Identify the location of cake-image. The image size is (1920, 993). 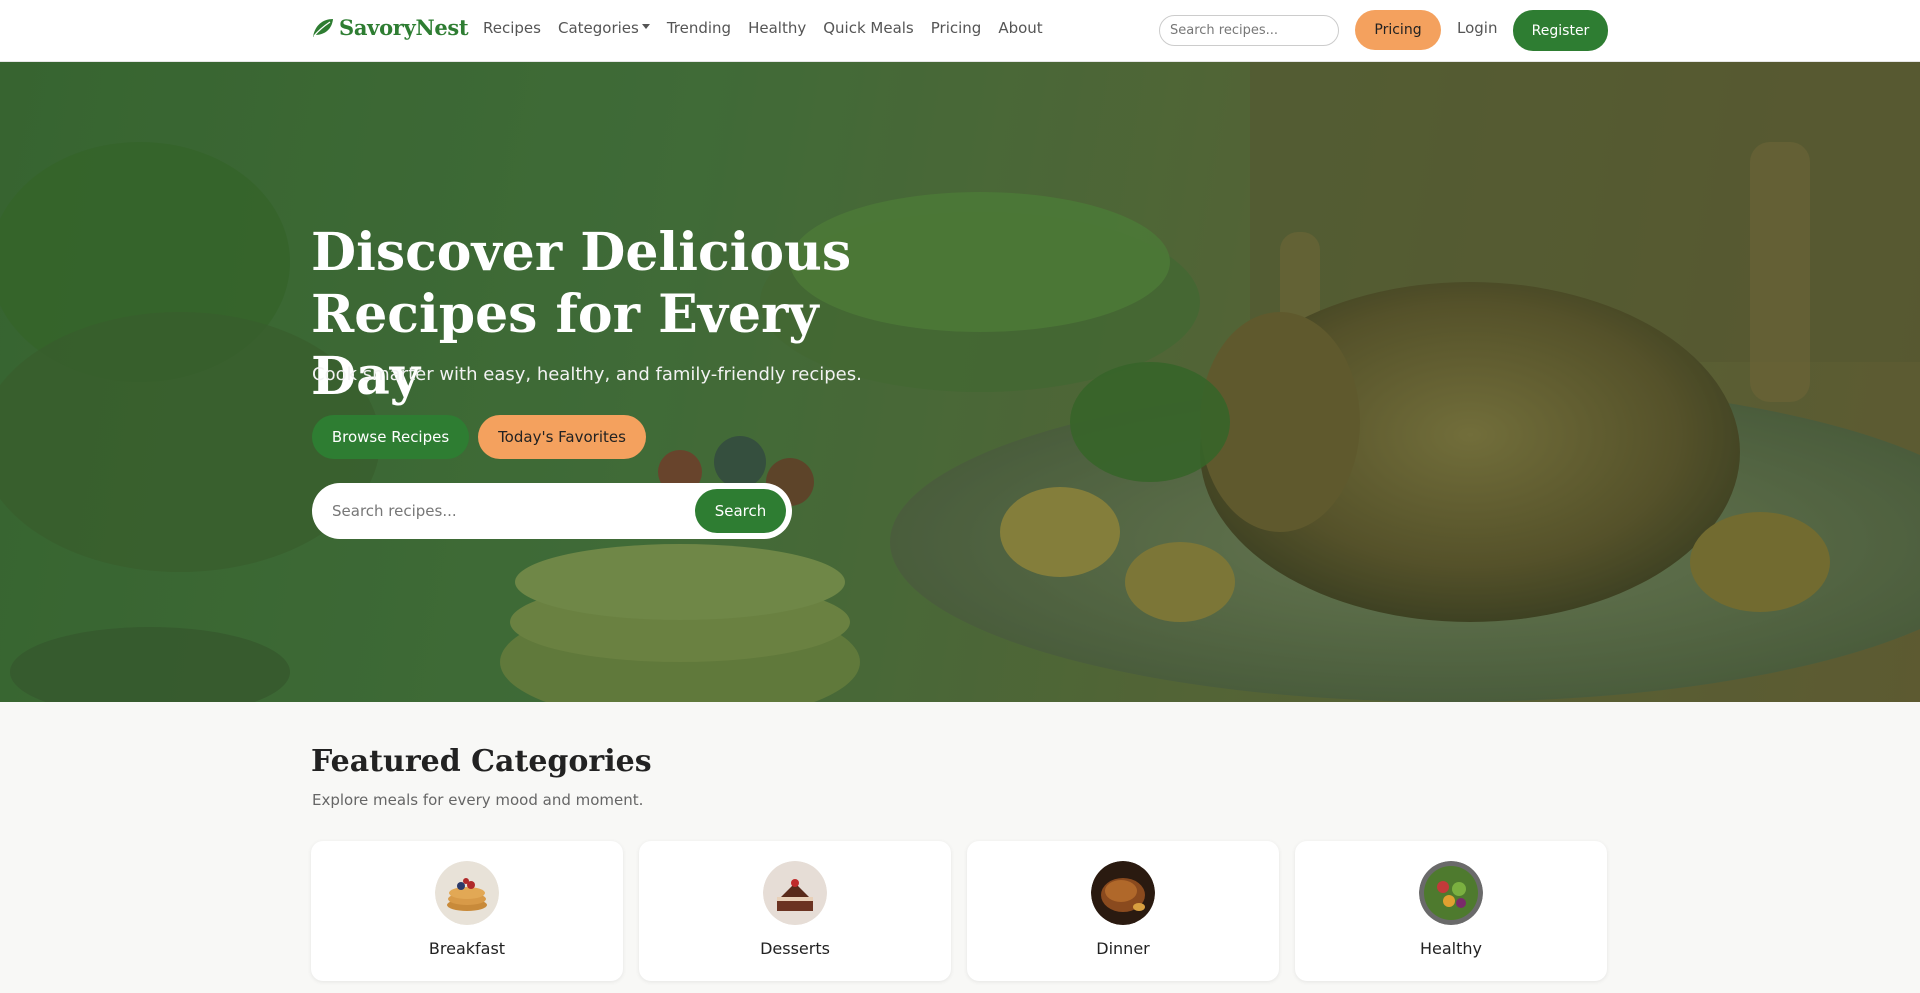
(795, 893).